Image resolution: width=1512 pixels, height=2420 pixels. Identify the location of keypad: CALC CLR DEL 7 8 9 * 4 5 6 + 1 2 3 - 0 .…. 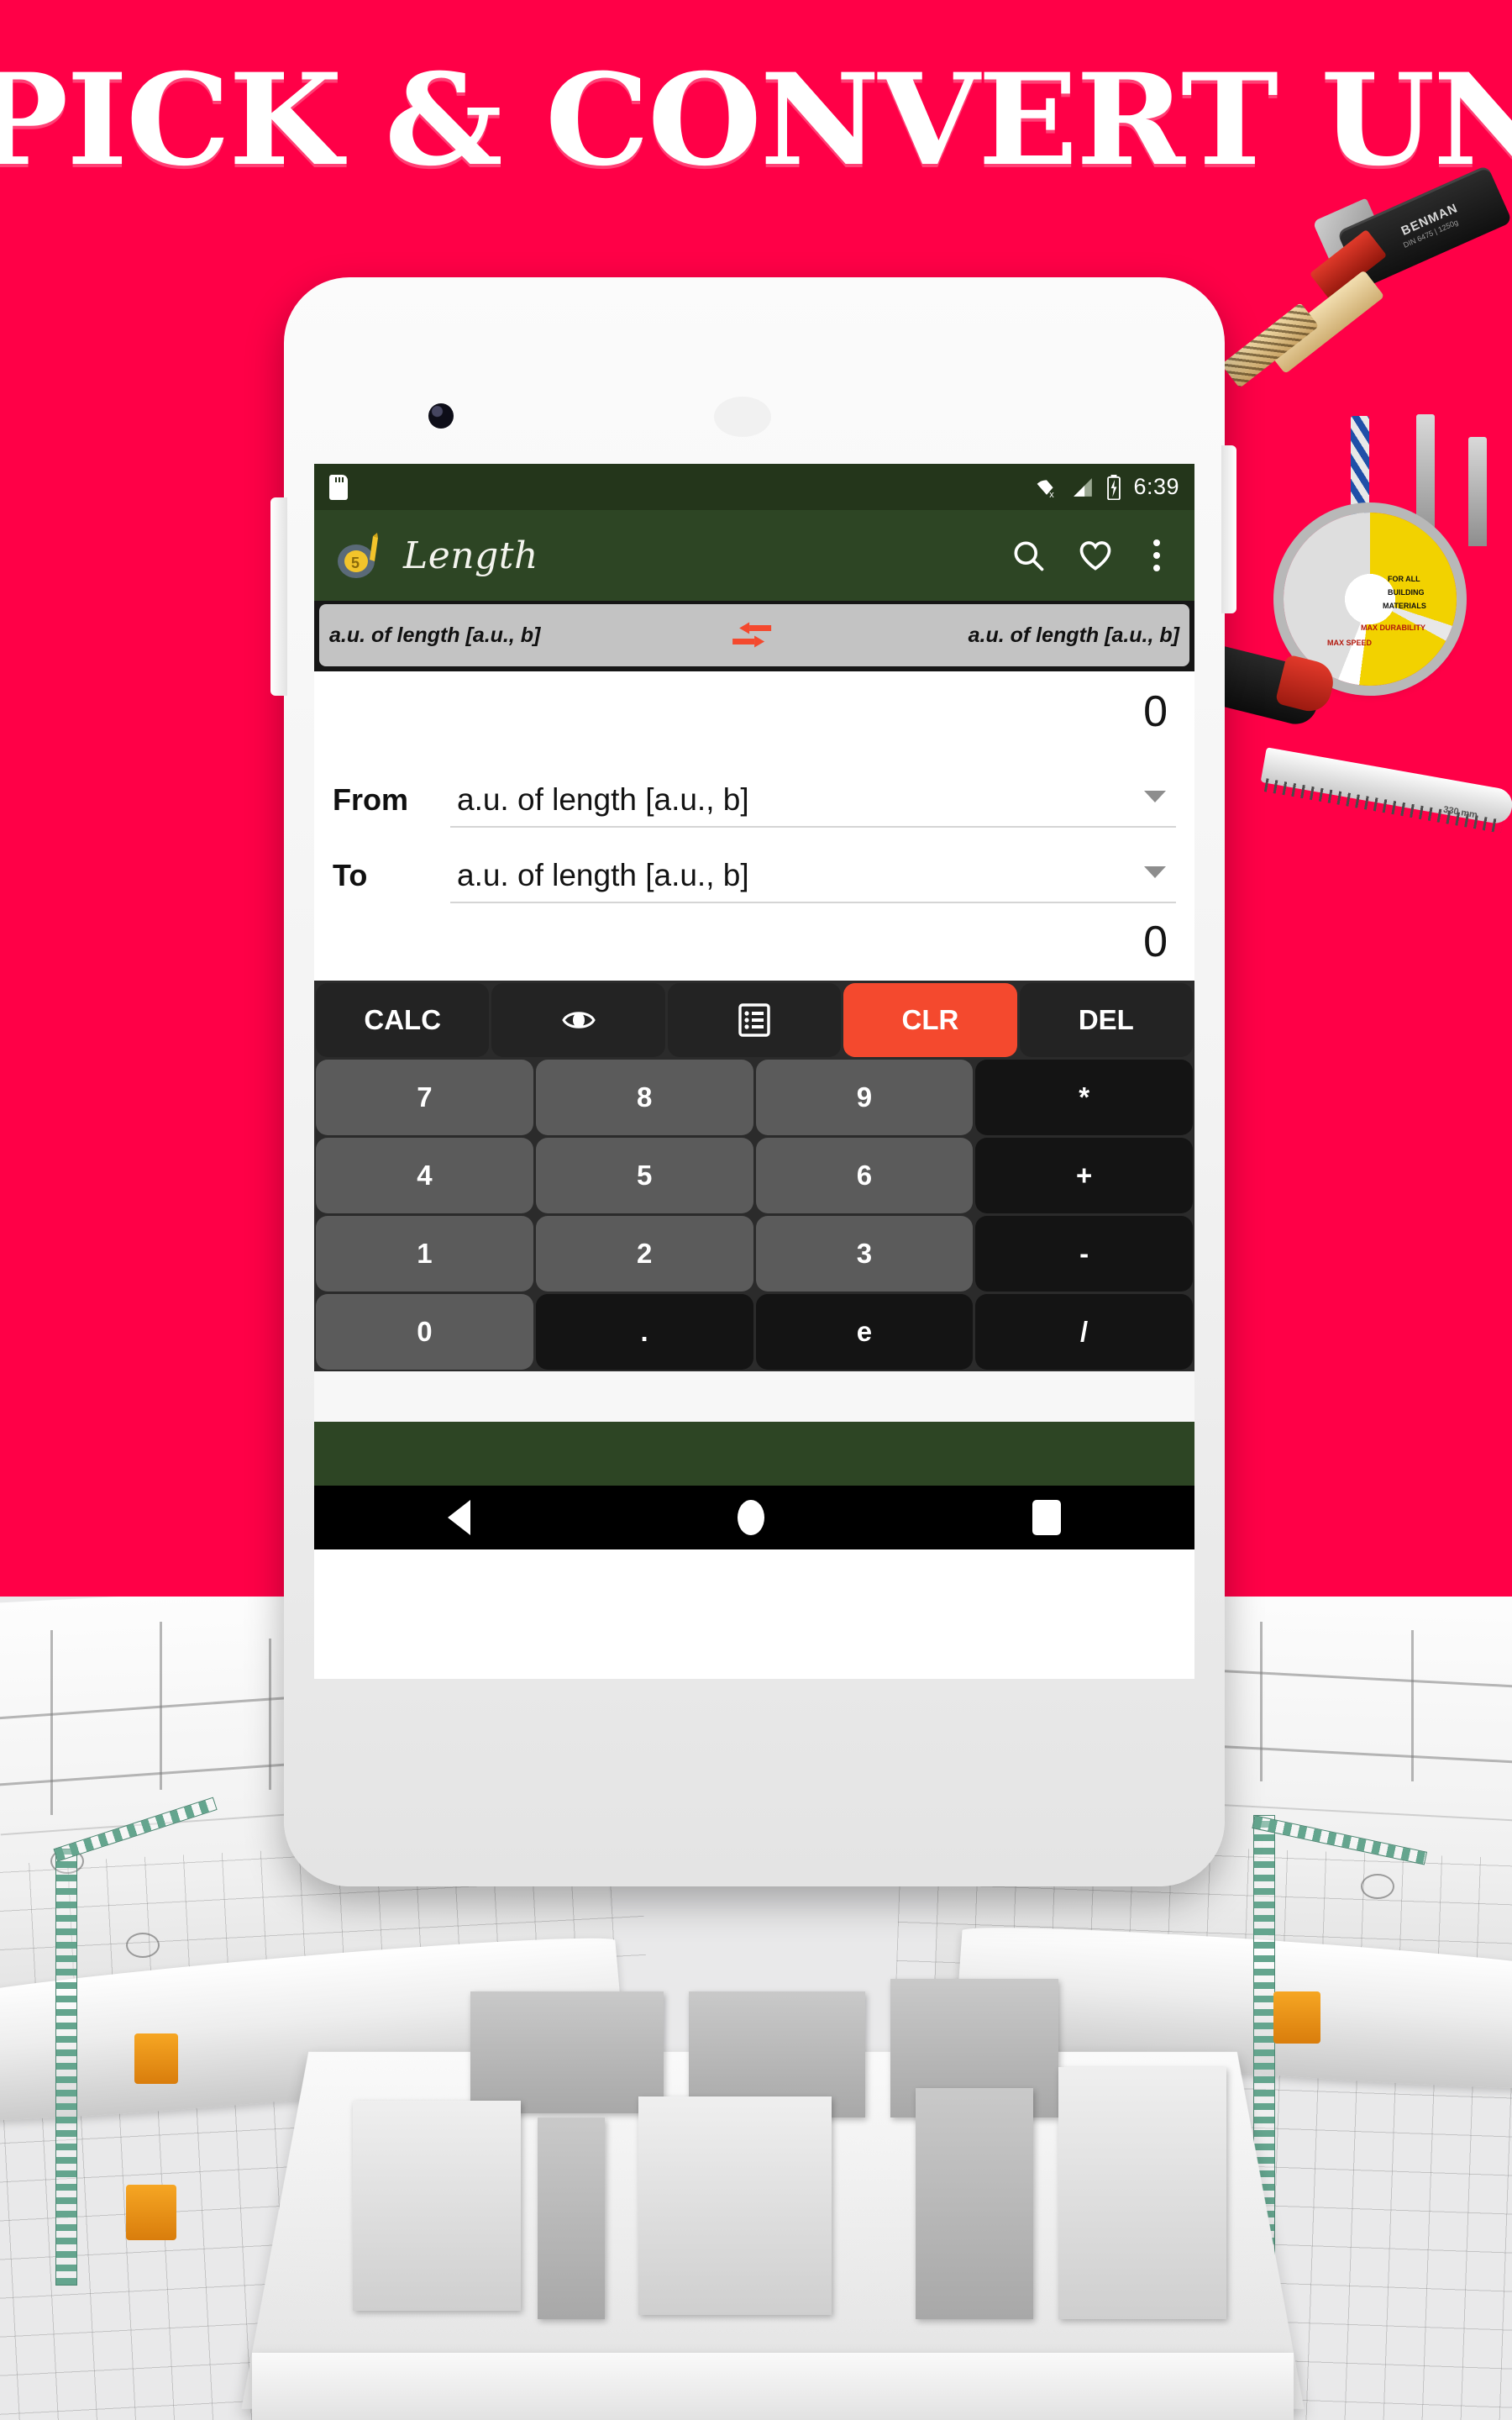
(754, 1176).